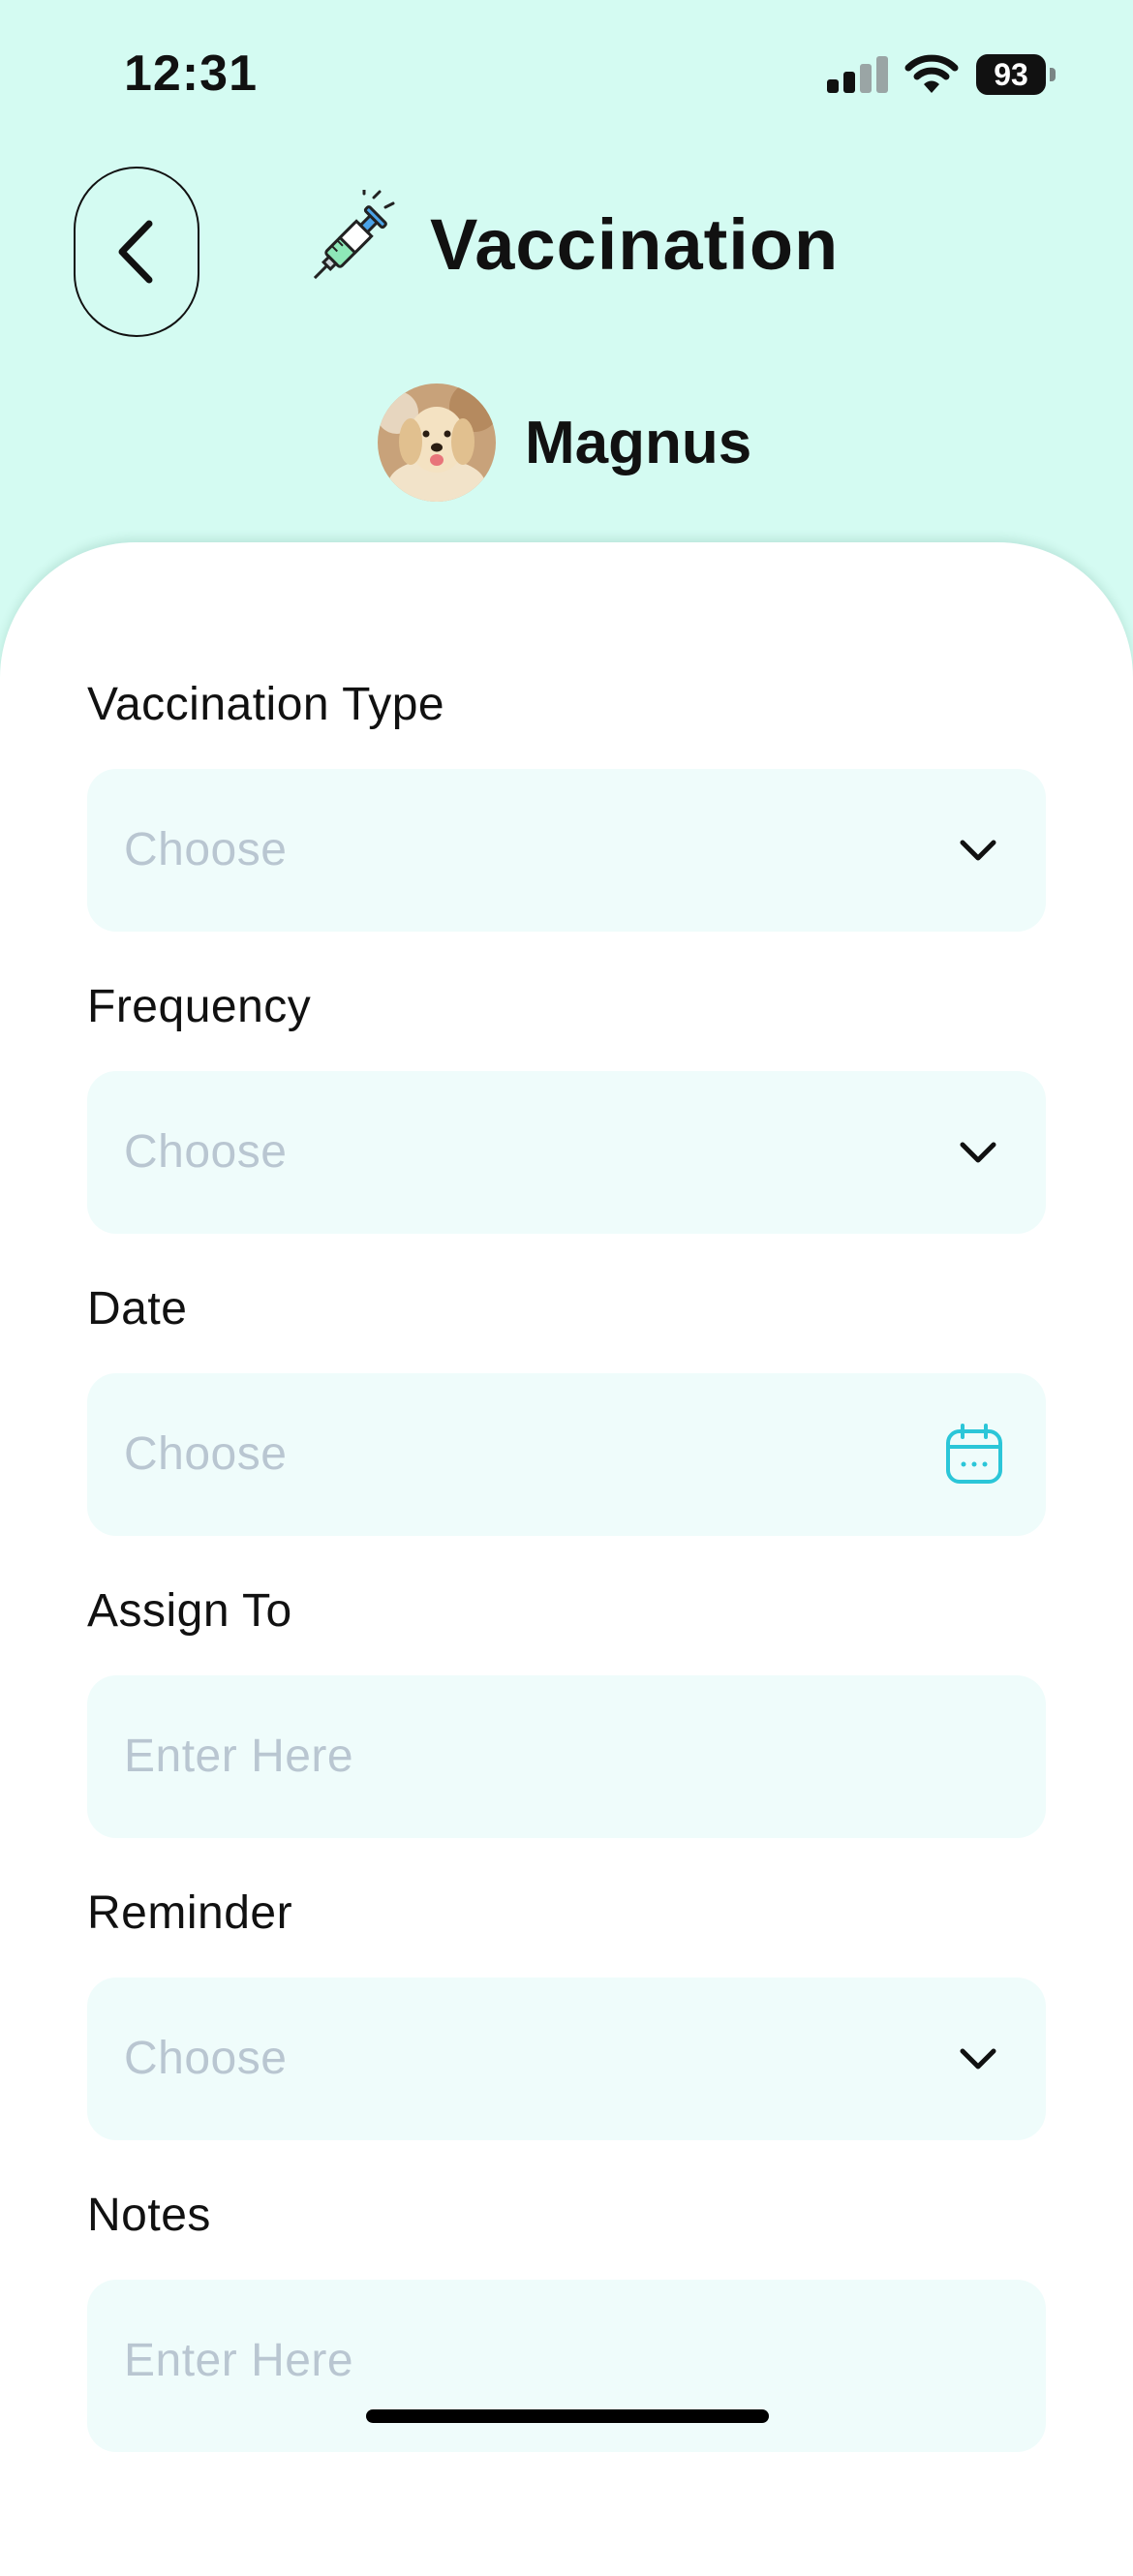 The width and height of the screenshot is (1133, 2576). I want to click on wifi-icon, so click(931, 73).